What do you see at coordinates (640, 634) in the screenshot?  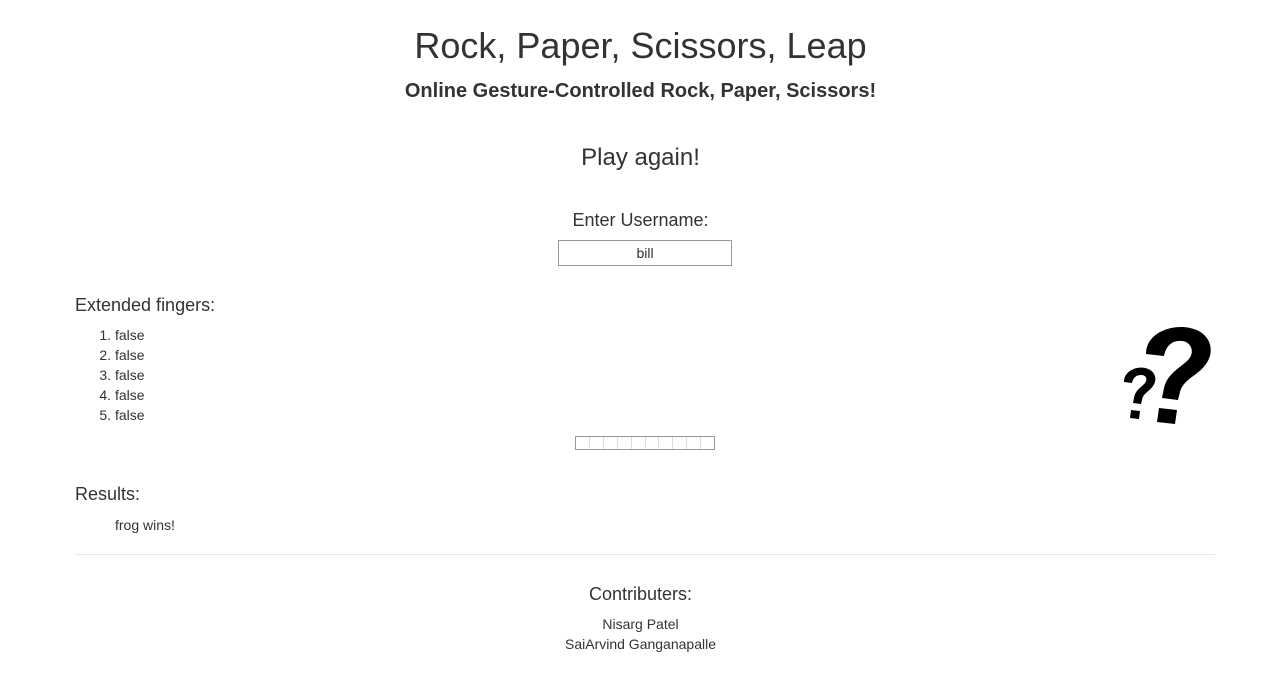 I see `contributors-list: Nisarg Patel SaiArvind Ganganapalle` at bounding box center [640, 634].